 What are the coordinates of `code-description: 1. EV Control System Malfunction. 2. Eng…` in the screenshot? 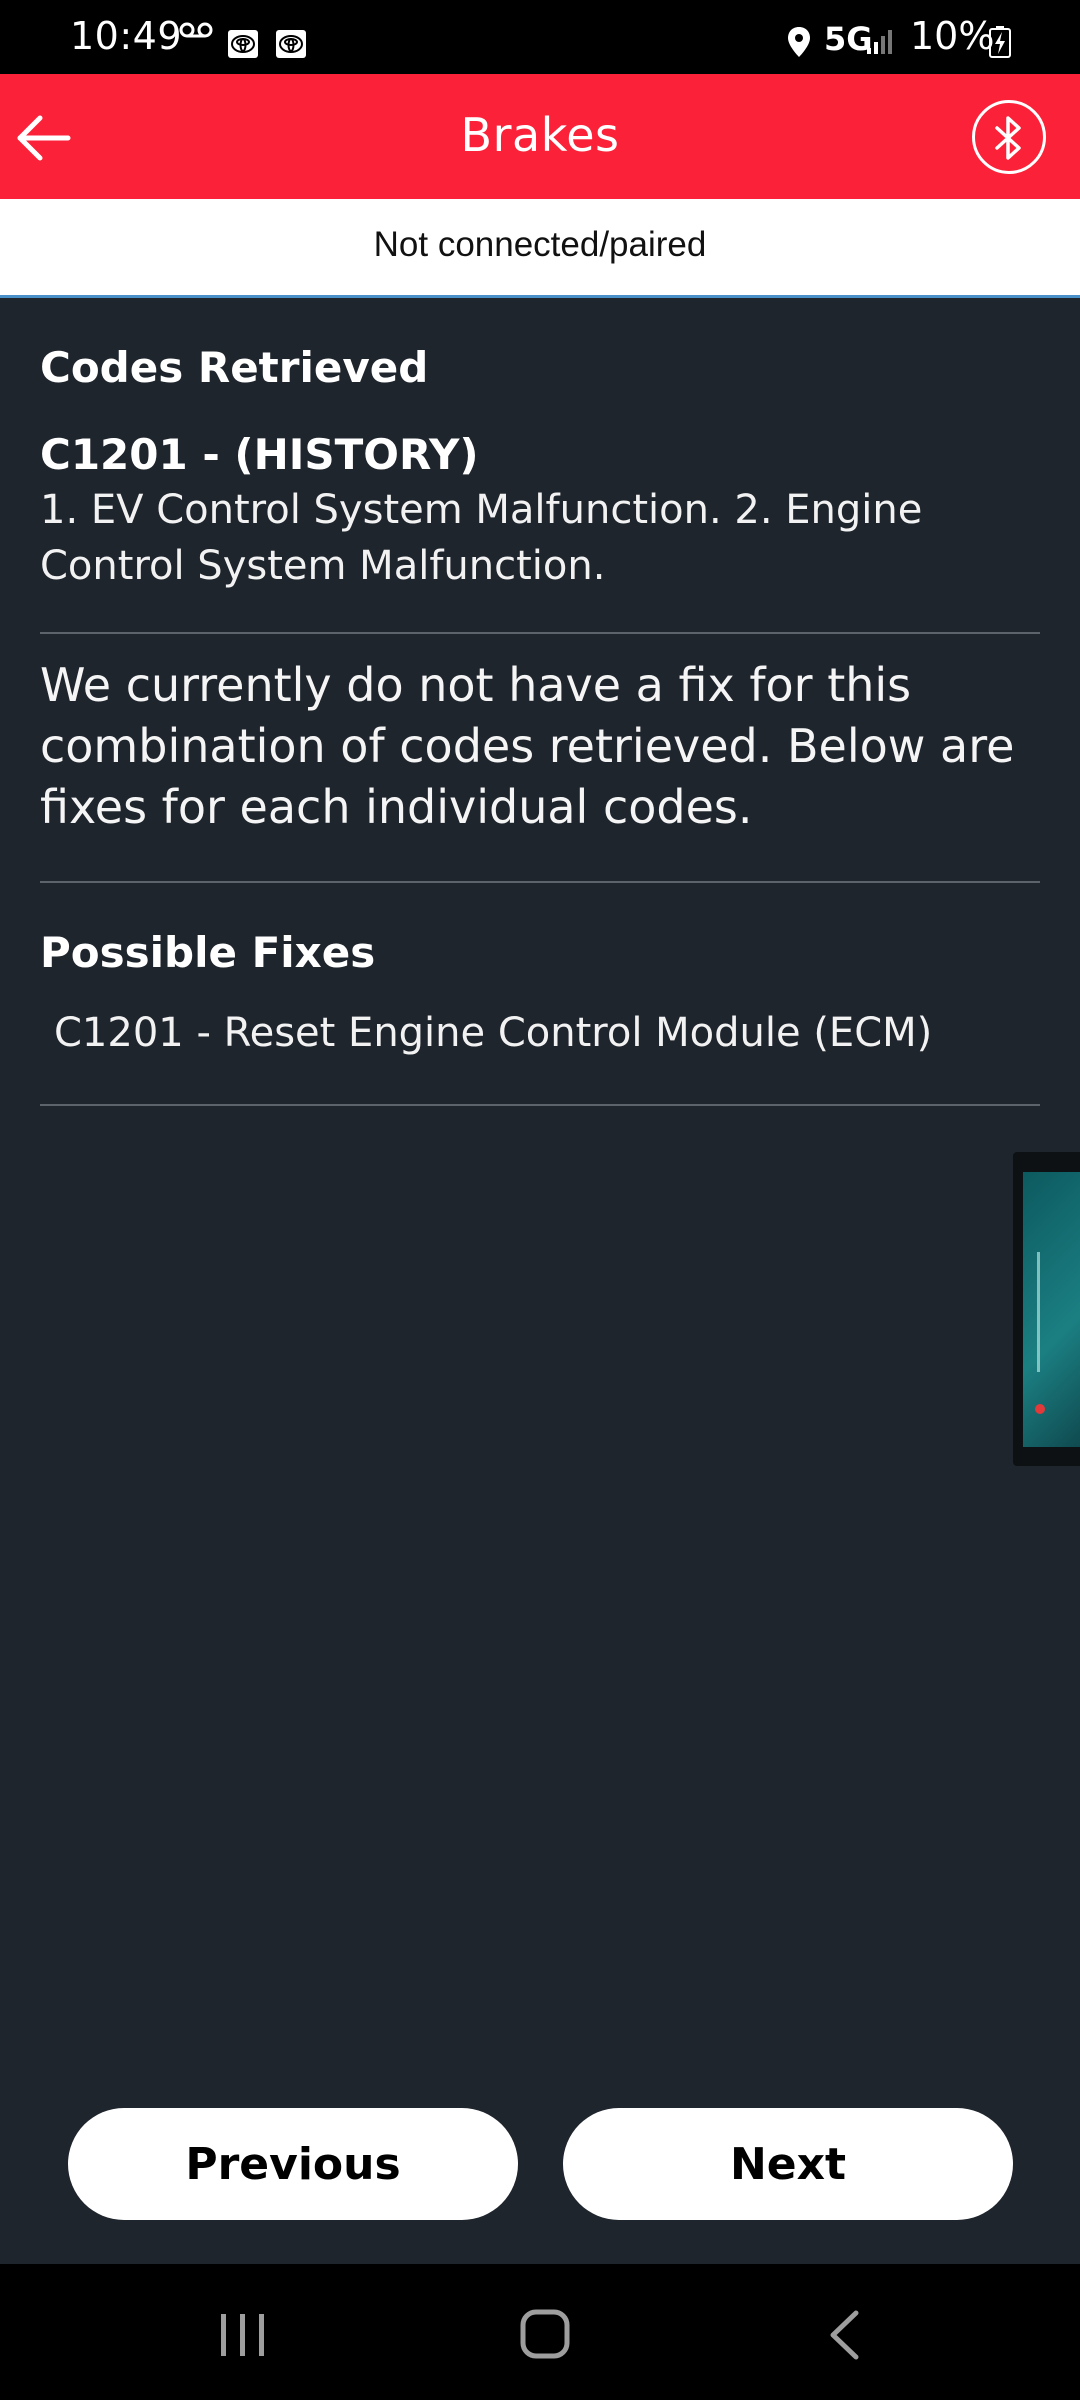 It's located at (481, 538).